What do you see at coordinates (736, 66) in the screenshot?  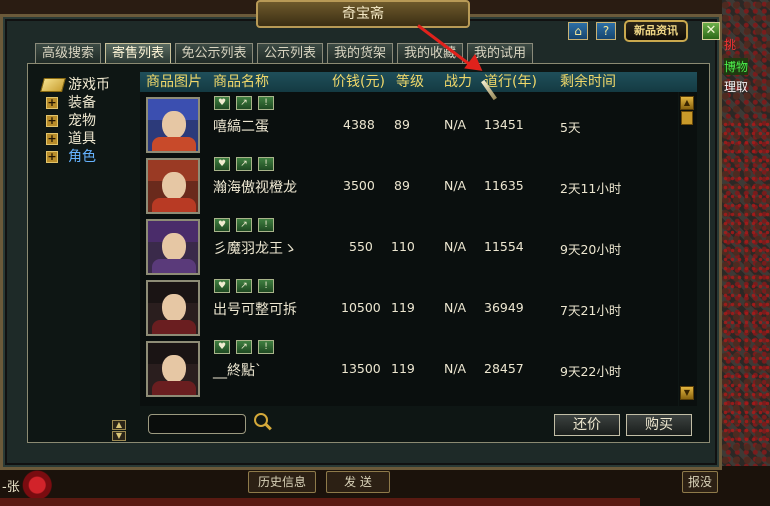 I see `scene-label: 博物` at bounding box center [736, 66].